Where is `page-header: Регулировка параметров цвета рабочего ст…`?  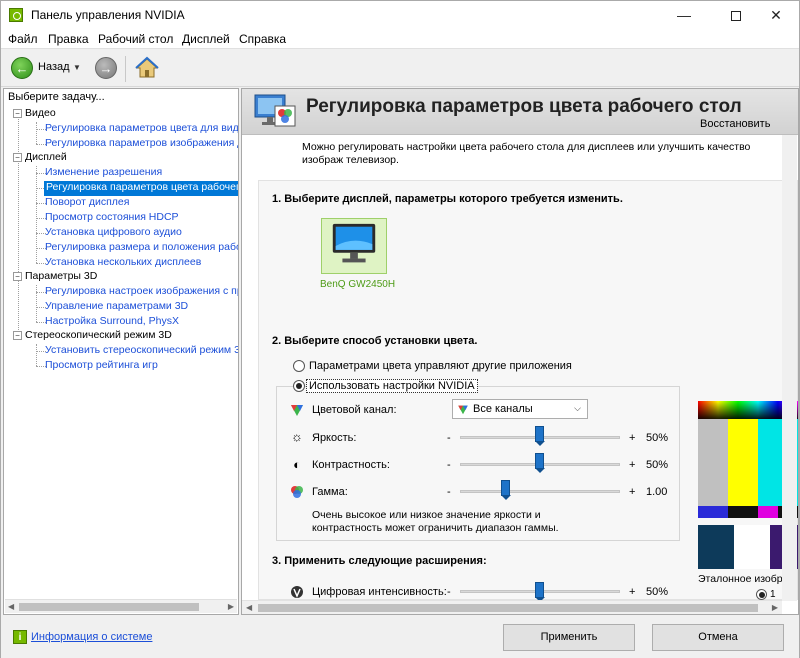
page-header: Регулировка параметров цвета рабочего ст… is located at coordinates (520, 112).